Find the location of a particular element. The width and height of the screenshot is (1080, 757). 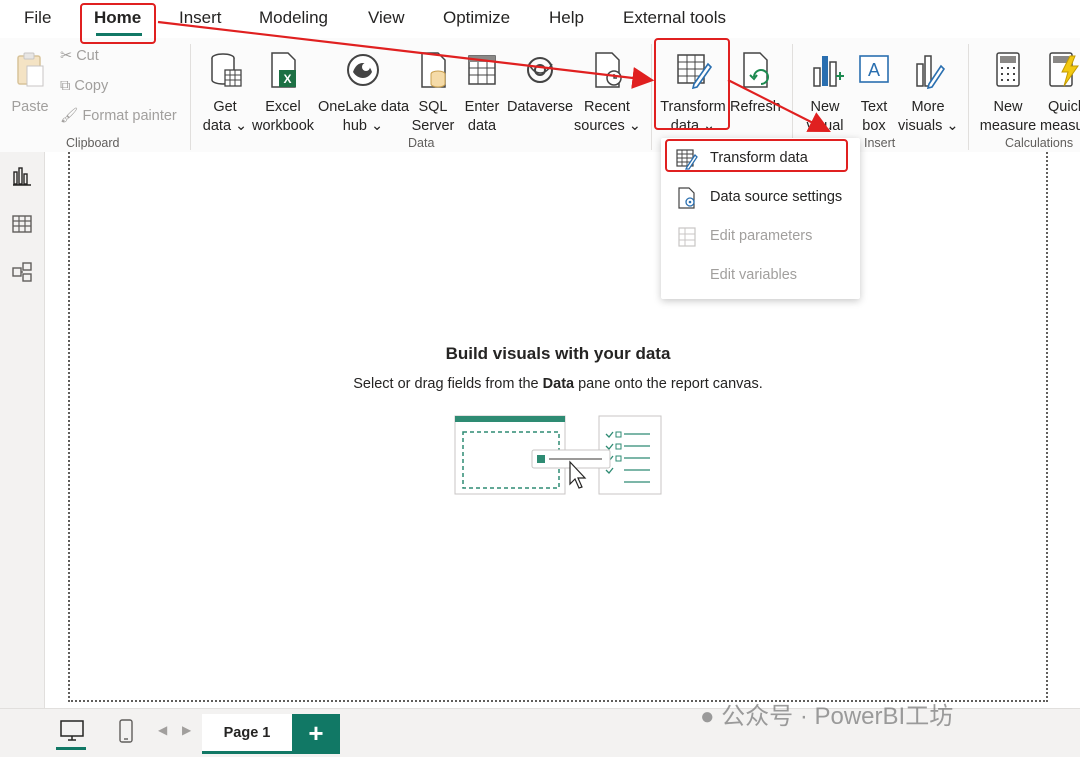

arrow-transform-to-menu is located at coordinates (779, 105).